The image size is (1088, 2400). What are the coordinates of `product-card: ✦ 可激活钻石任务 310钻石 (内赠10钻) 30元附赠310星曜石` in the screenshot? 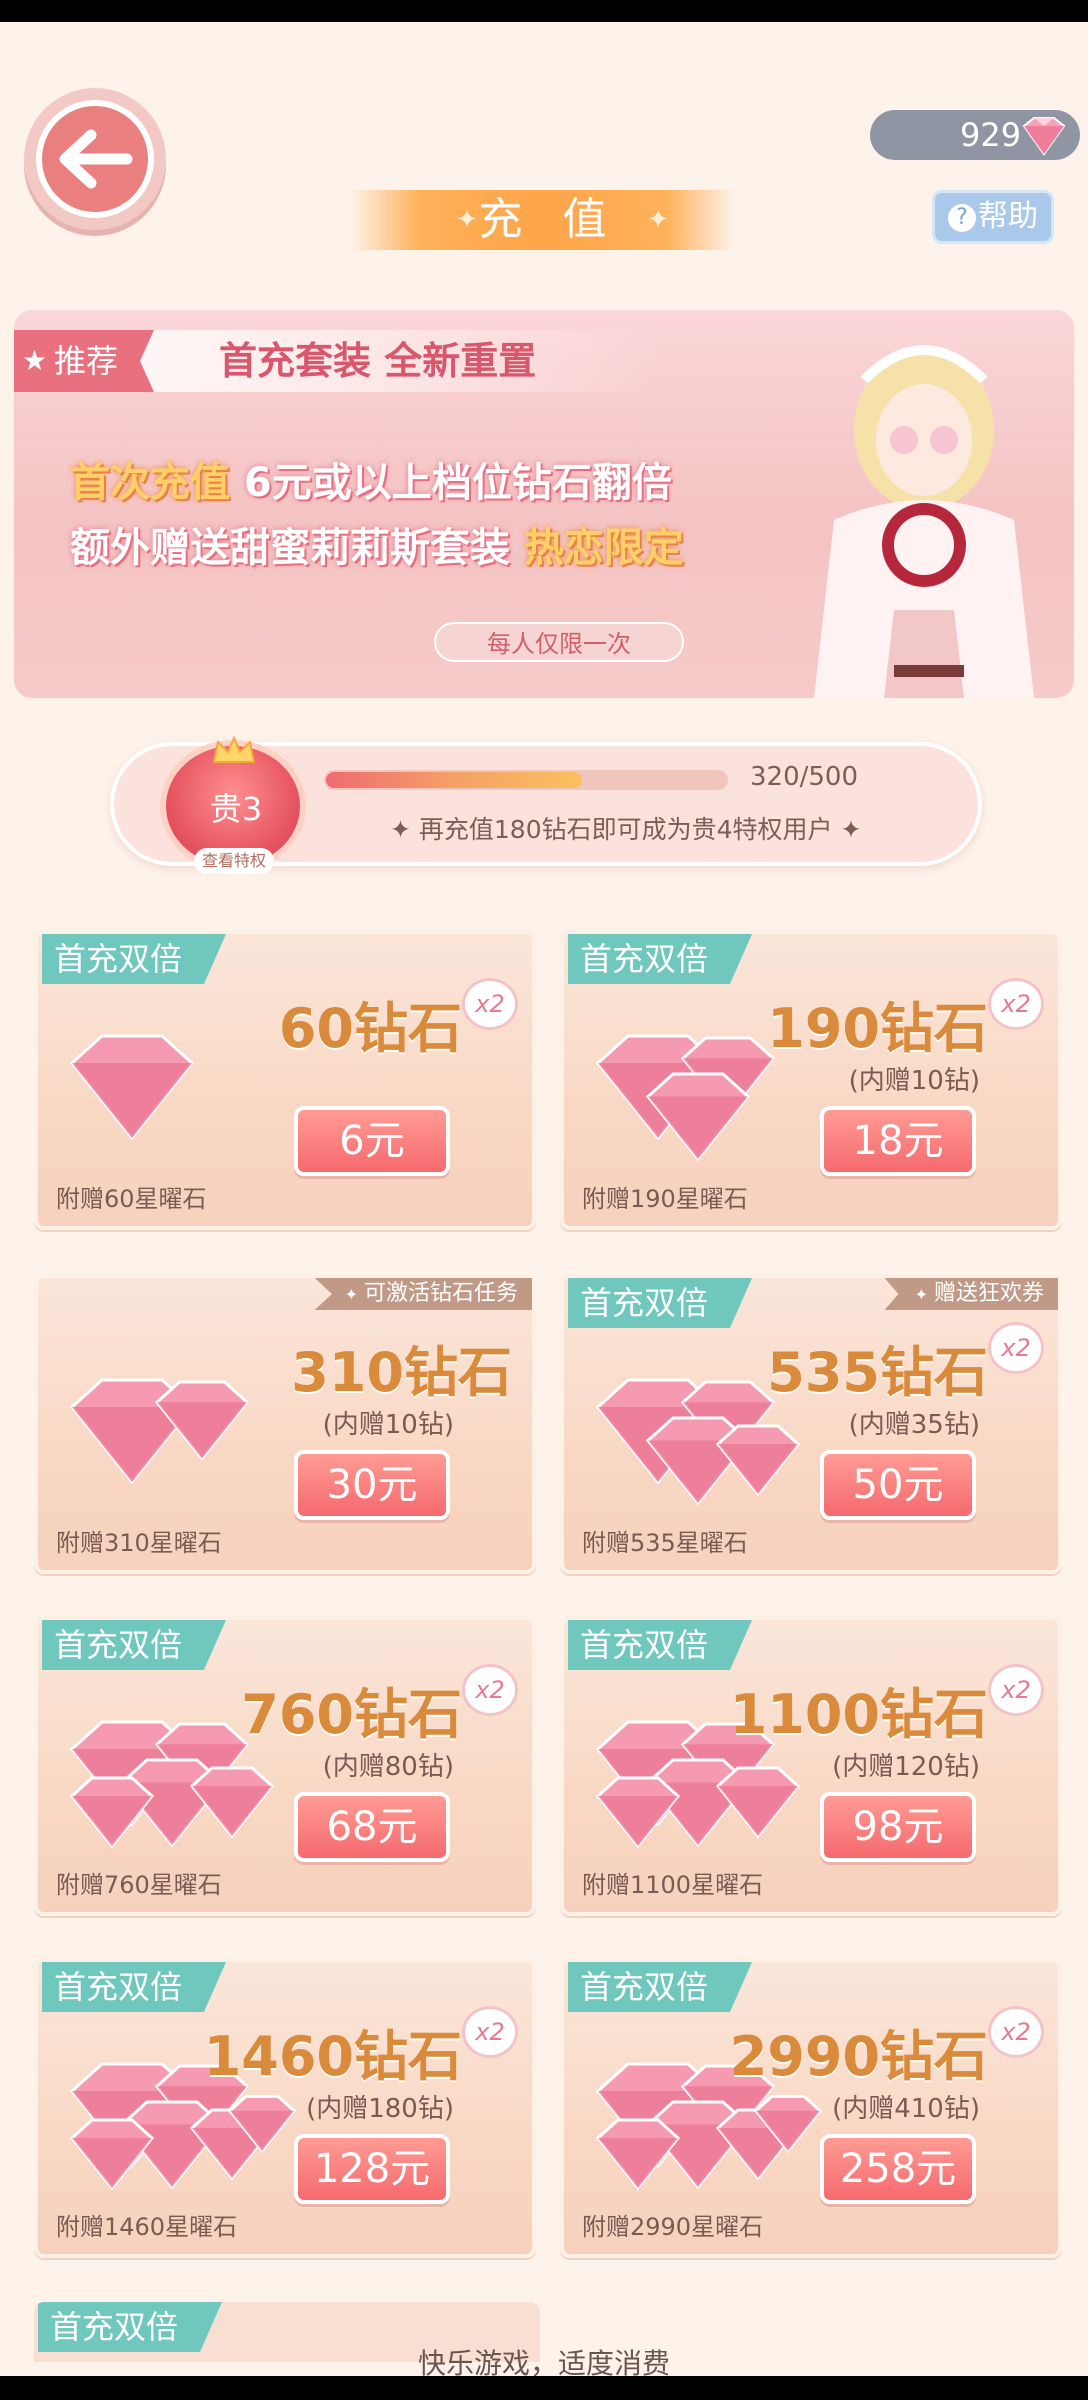 It's located at (285, 1424).